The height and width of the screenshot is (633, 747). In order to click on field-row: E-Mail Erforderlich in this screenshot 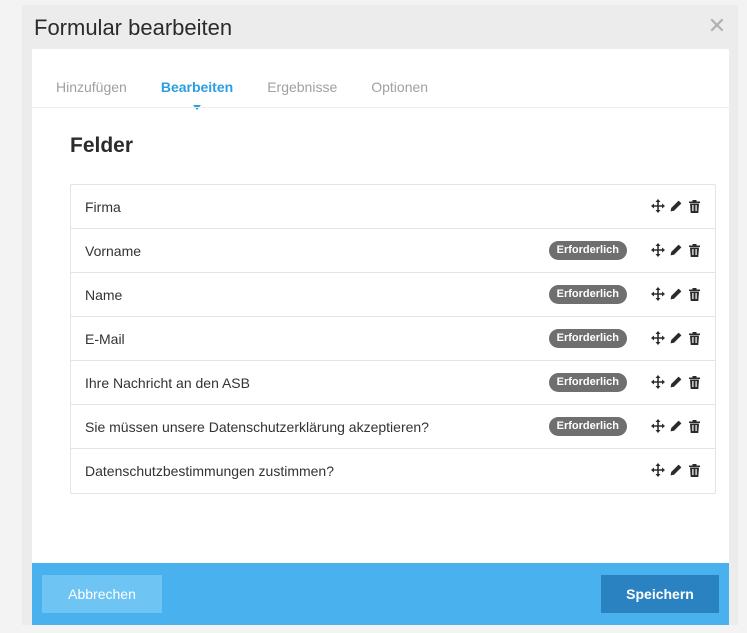, I will do `click(393, 339)`.